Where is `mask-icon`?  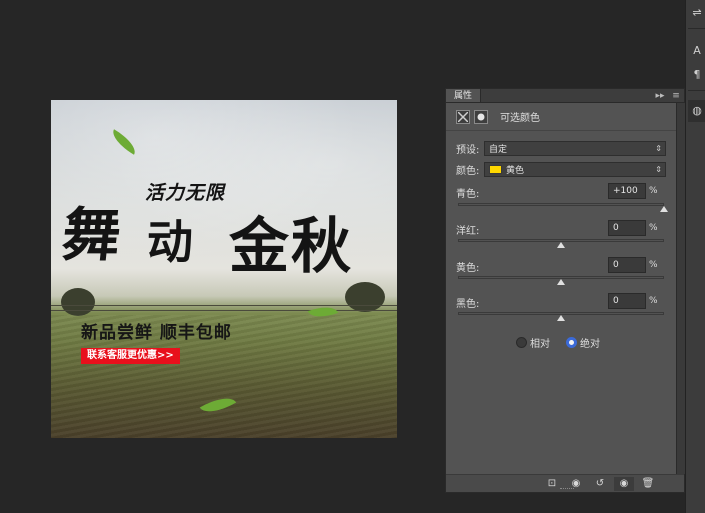 mask-icon is located at coordinates (481, 116).